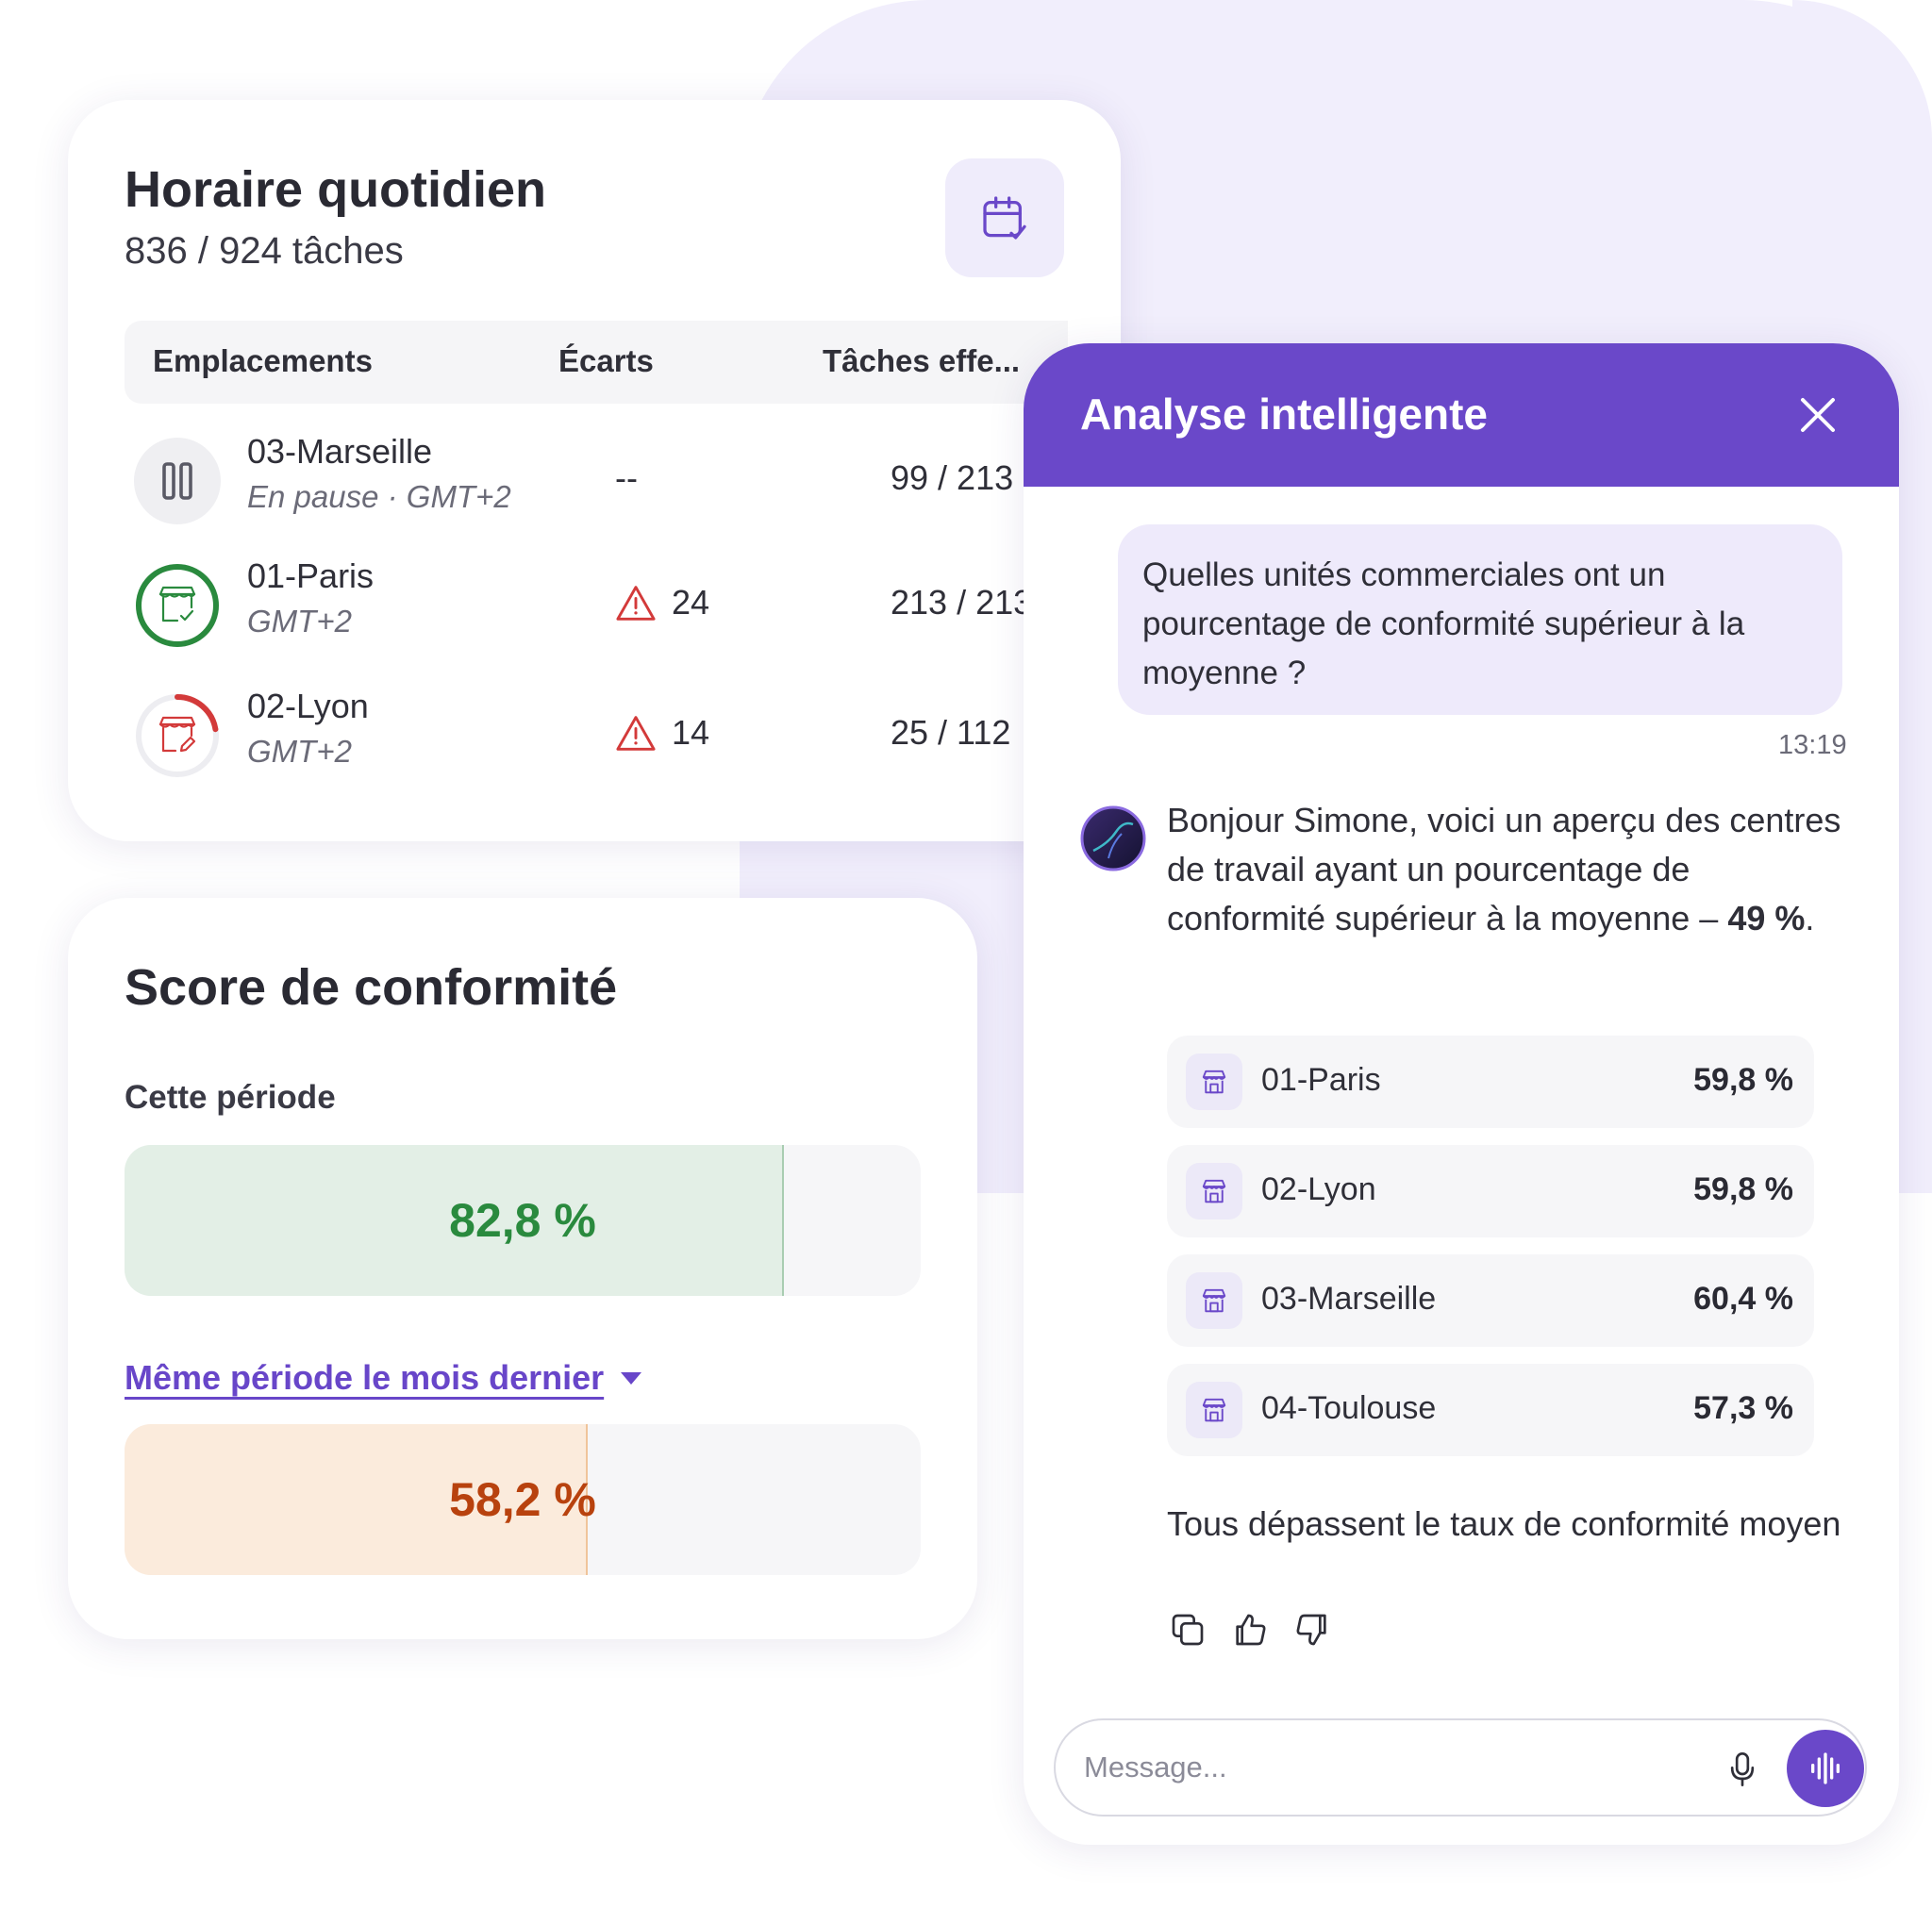 The image size is (1932, 1908). I want to click on unit-name: 02-Lyon, so click(1319, 1189).